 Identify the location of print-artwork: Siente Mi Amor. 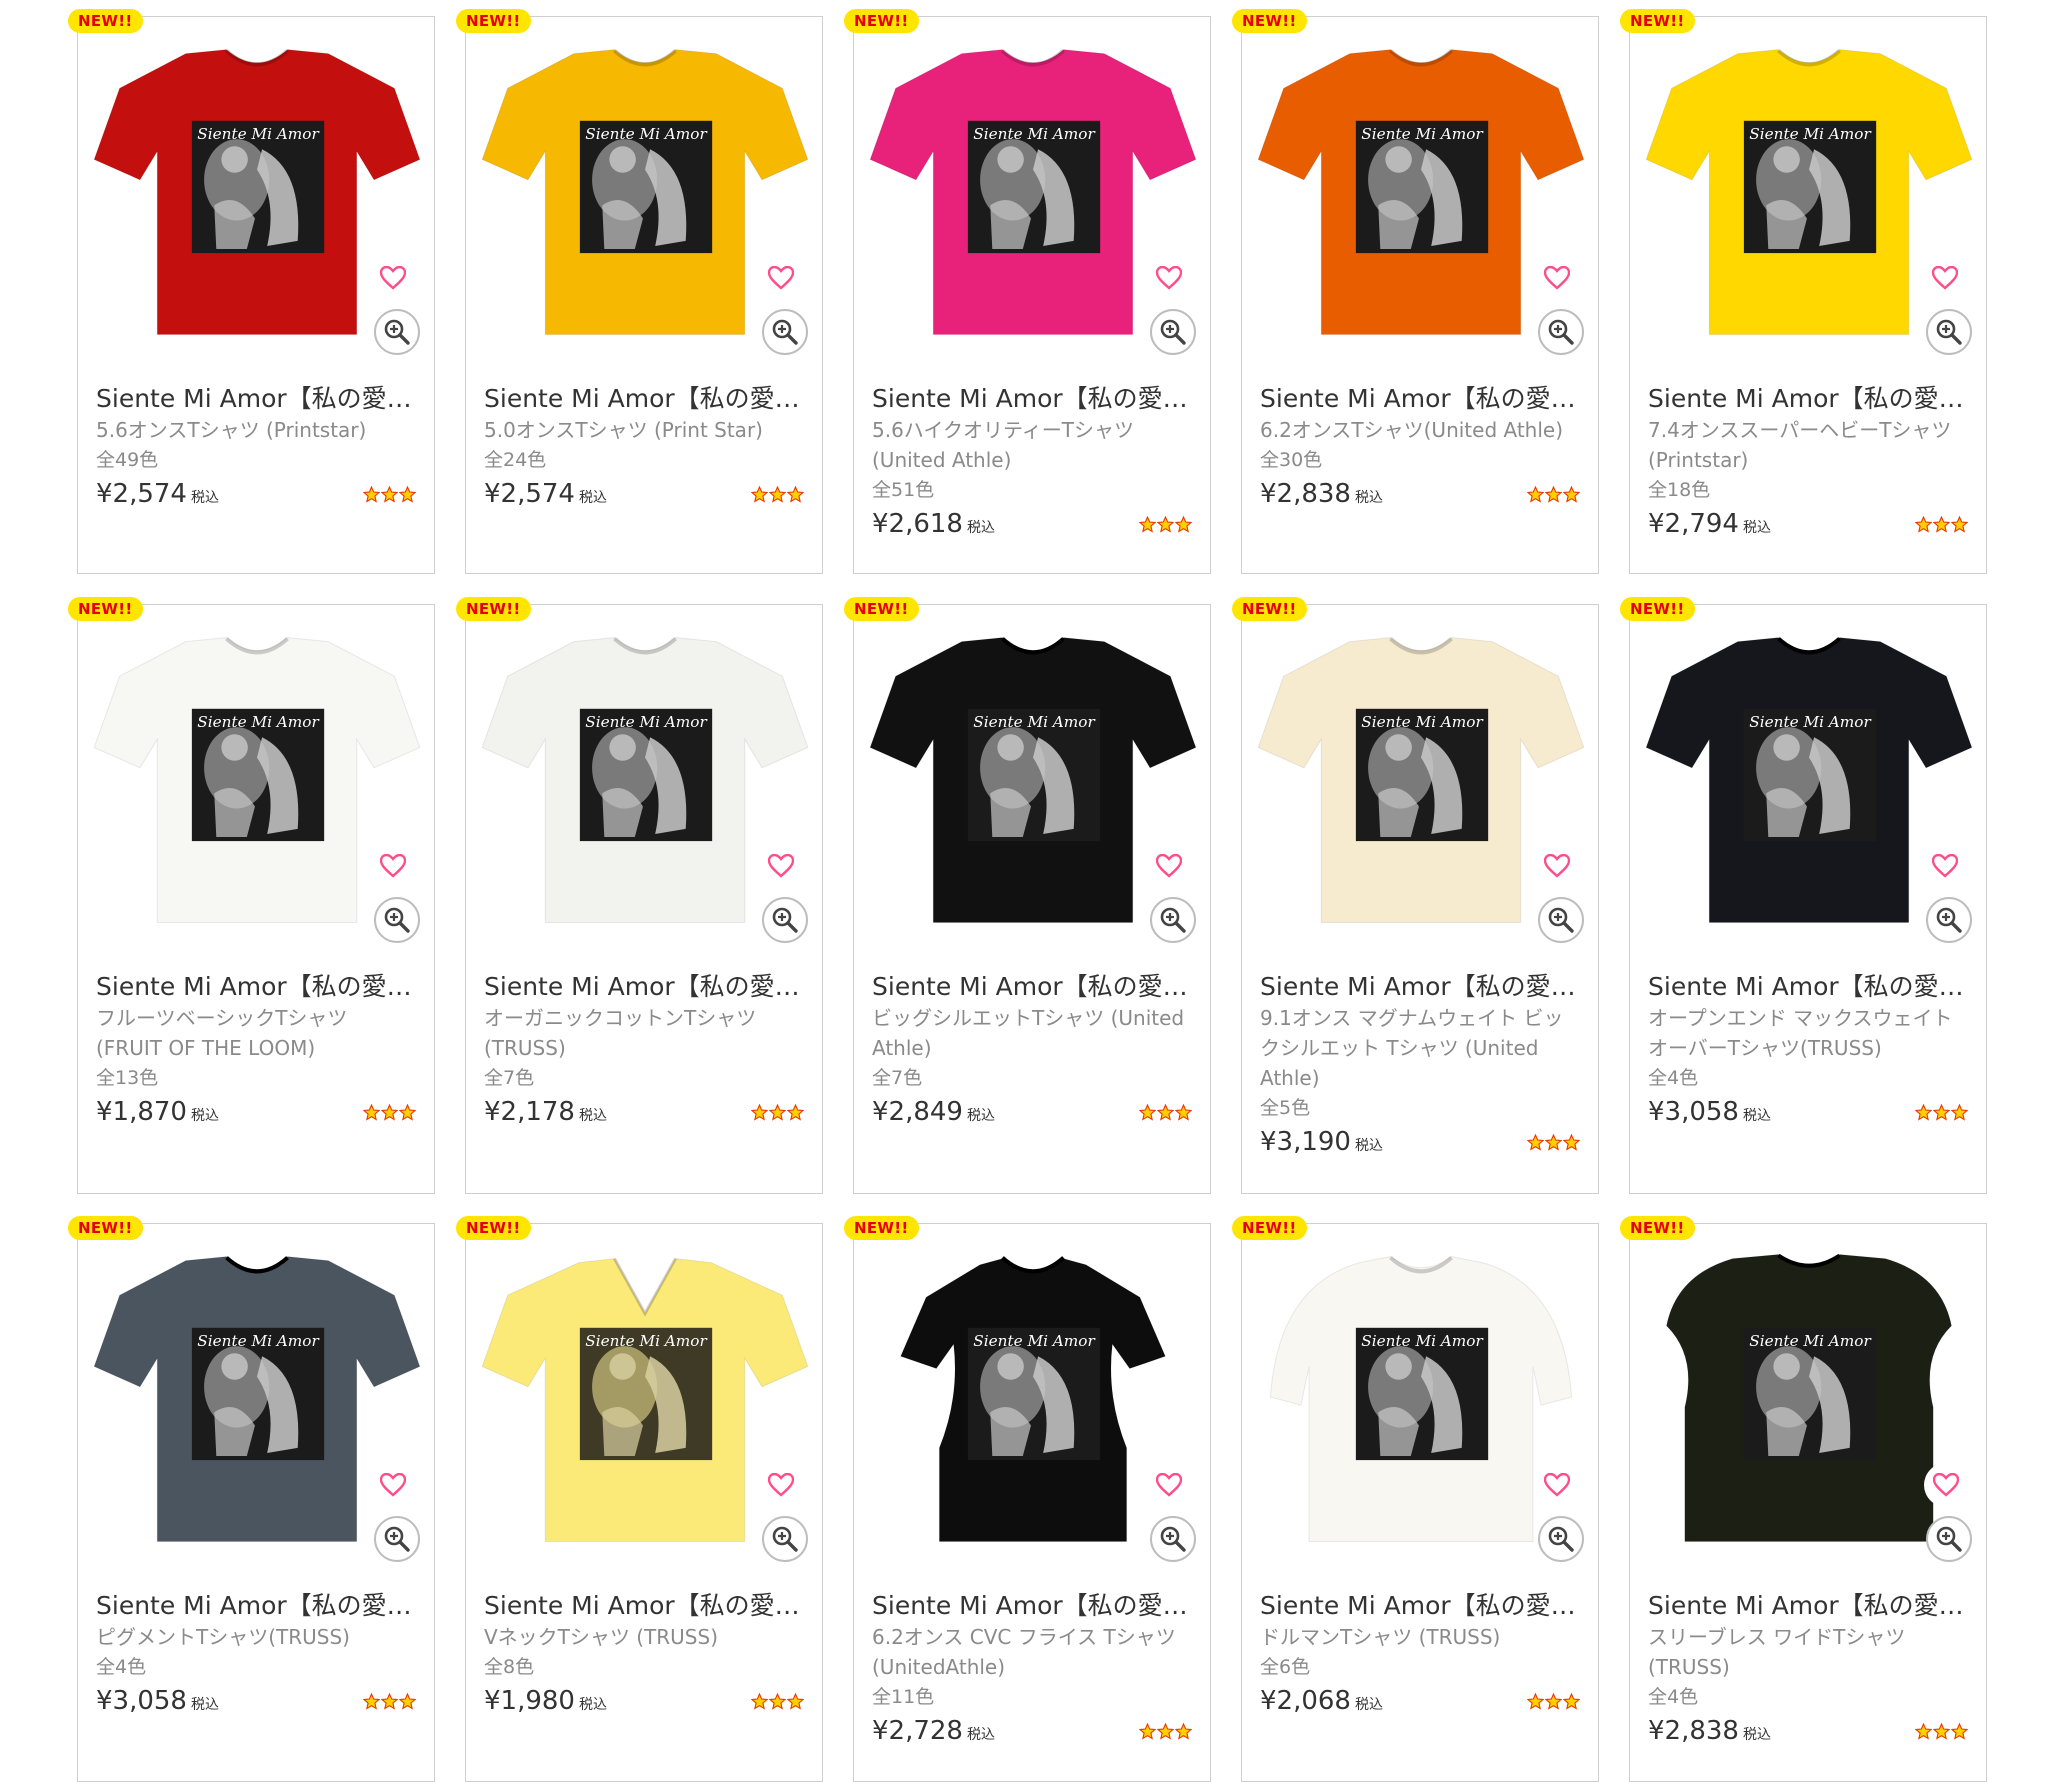
(1810, 775).